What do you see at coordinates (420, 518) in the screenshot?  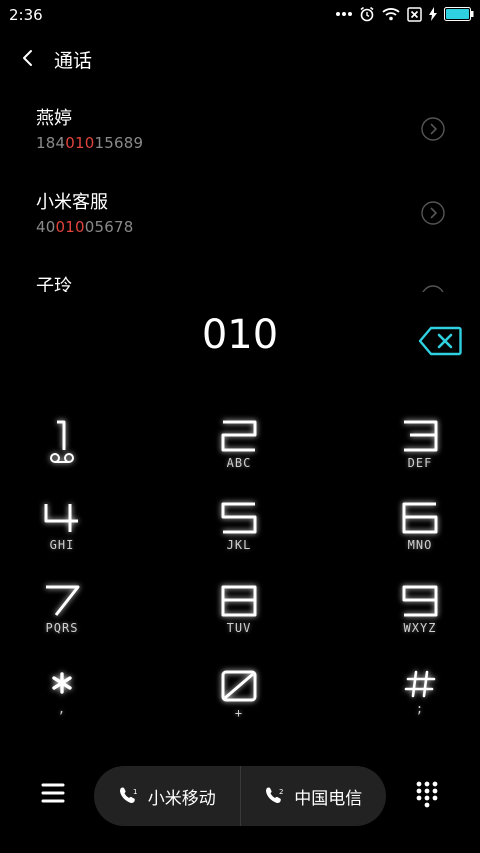 I see `digit-6-glyph` at bounding box center [420, 518].